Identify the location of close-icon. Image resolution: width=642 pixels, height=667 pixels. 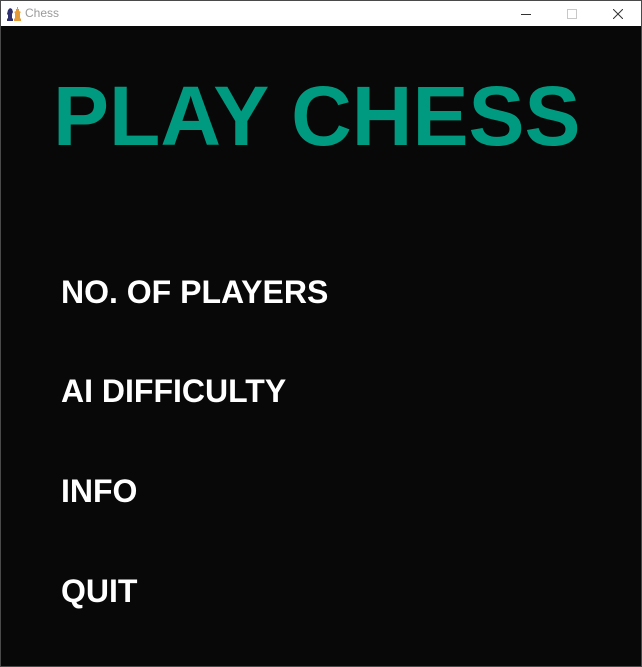
(618, 13).